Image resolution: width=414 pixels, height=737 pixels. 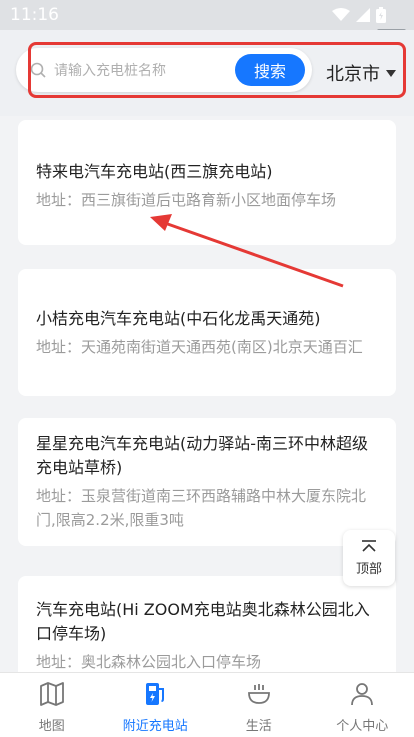 What do you see at coordinates (217, 70) in the screenshot?
I see `annotation-highlight-box` at bounding box center [217, 70].